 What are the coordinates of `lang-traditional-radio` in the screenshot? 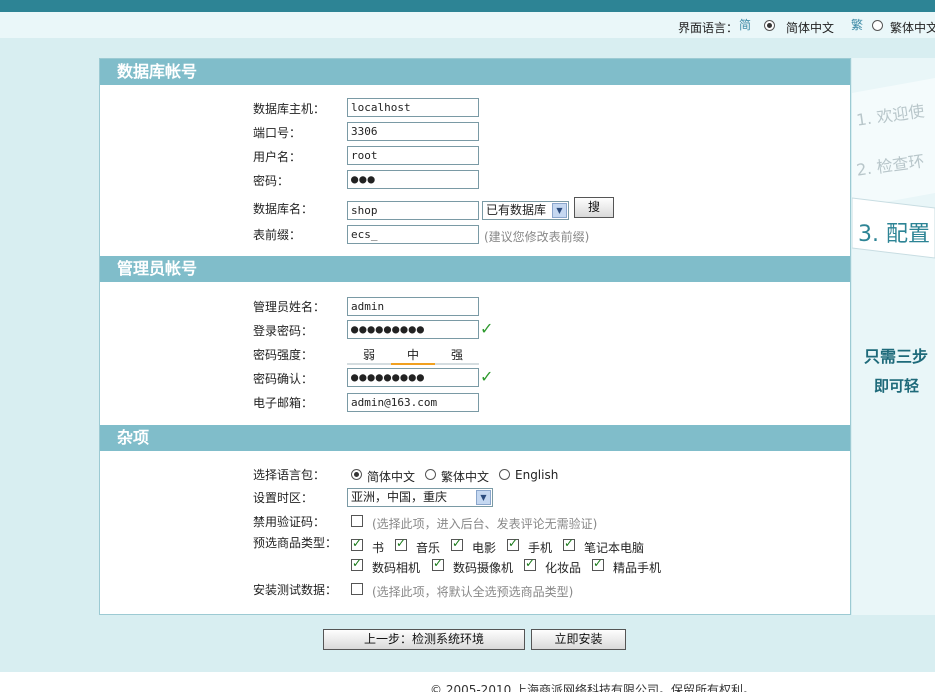 It's located at (877, 25).